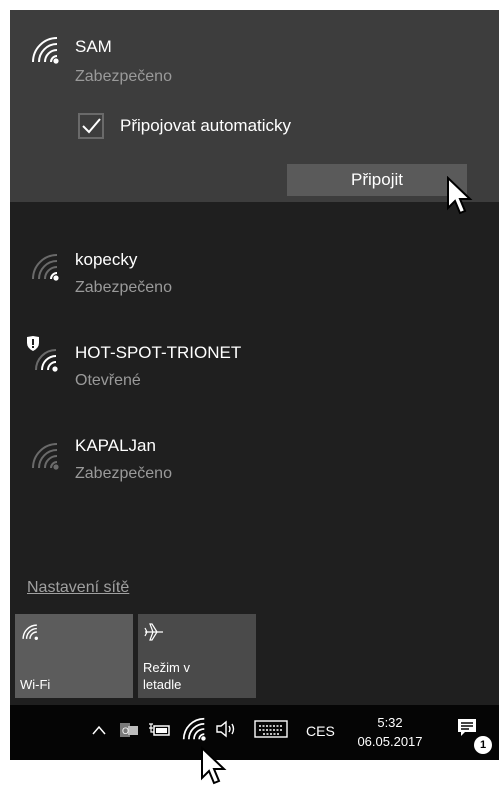 The width and height of the screenshot is (499, 795). What do you see at coordinates (93, 46) in the screenshot?
I see `network-ssid: SAM` at bounding box center [93, 46].